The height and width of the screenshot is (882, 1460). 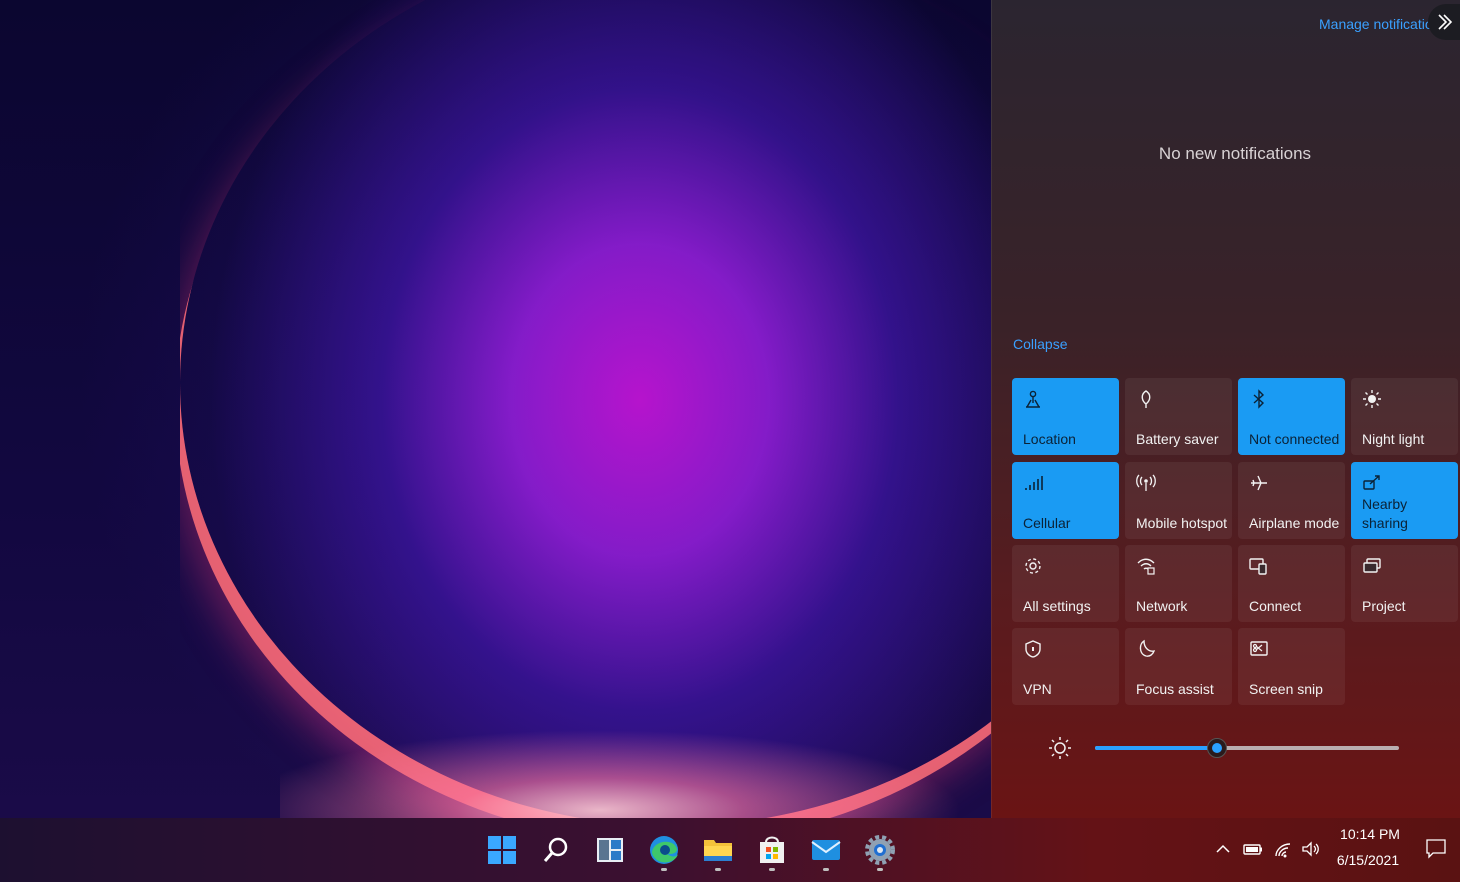 I want to click on file-explorer-icon, so click(x=718, y=850).